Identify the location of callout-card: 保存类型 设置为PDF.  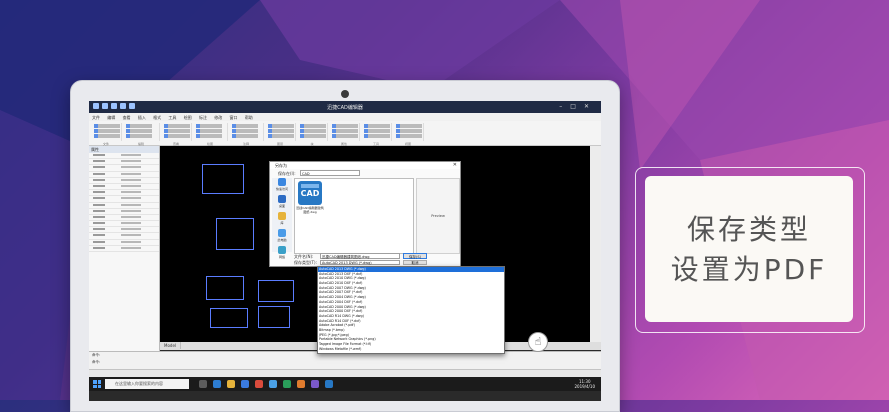
(749, 249).